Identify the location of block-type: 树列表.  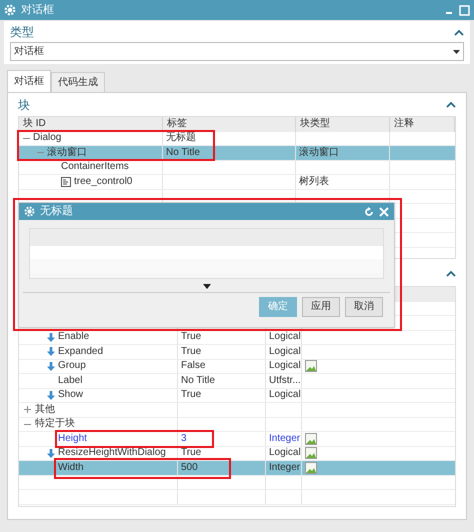
(314, 181).